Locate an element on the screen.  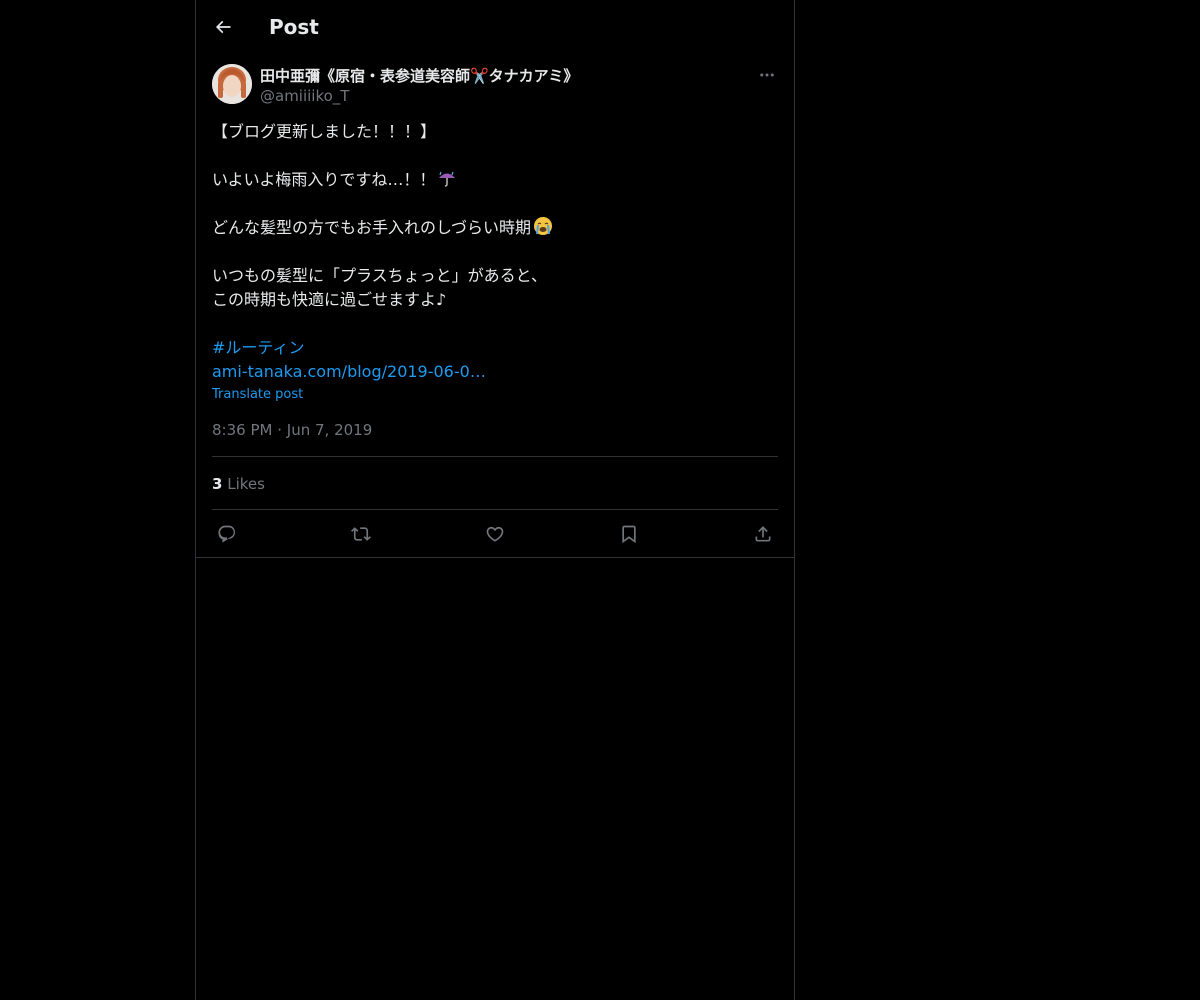
post-text-line: 【ブログ更新しました！！！】 is located at coordinates (324, 131).